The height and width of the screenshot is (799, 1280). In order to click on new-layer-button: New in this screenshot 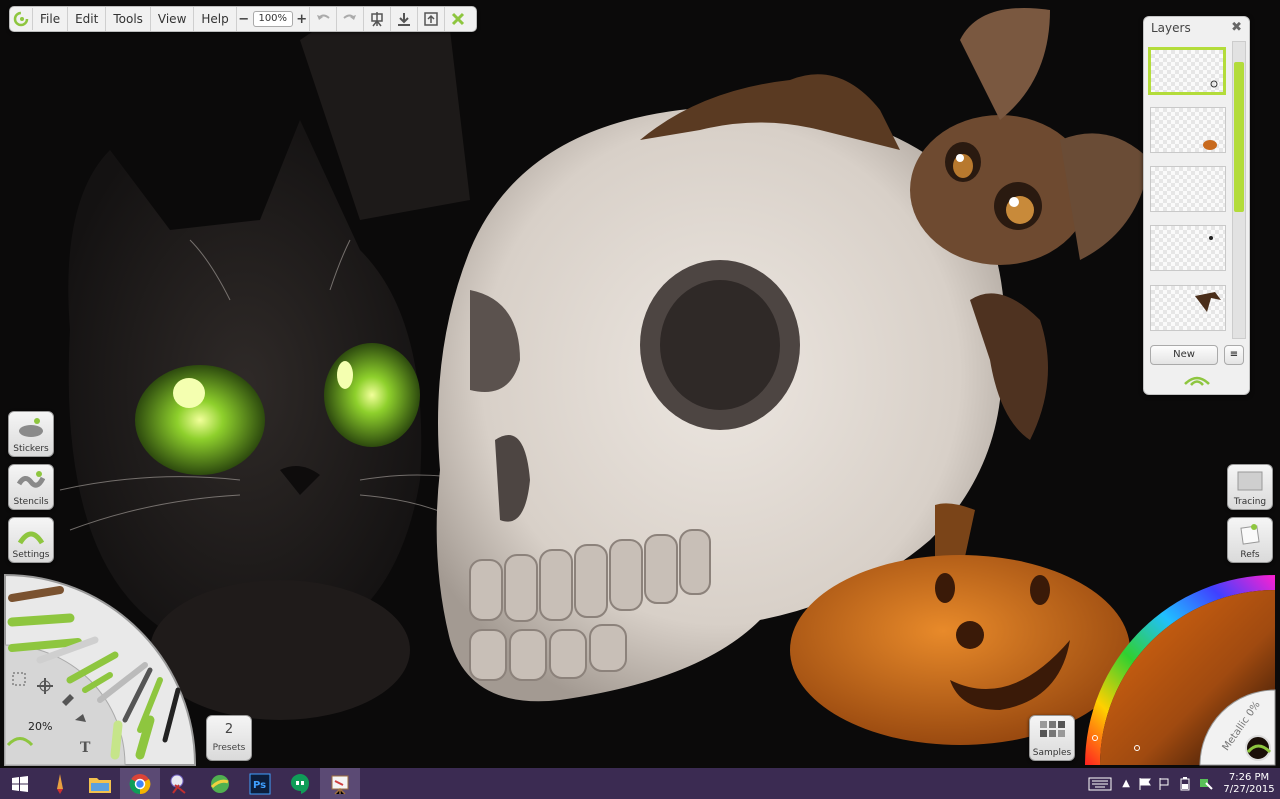, I will do `click(1184, 355)`.